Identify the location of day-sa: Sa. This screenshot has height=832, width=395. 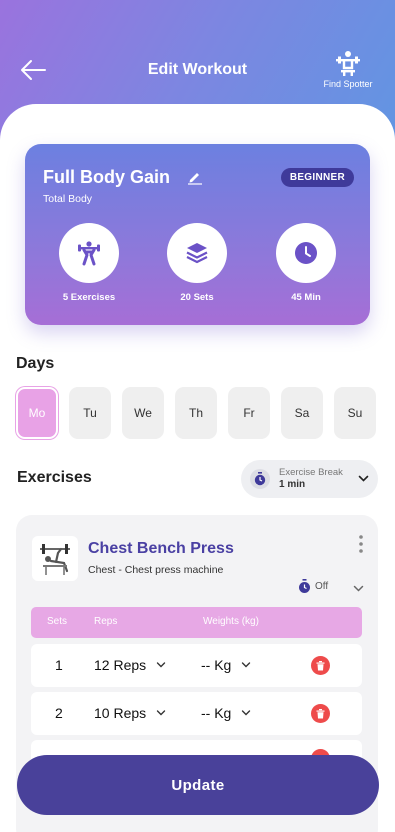
(302, 413).